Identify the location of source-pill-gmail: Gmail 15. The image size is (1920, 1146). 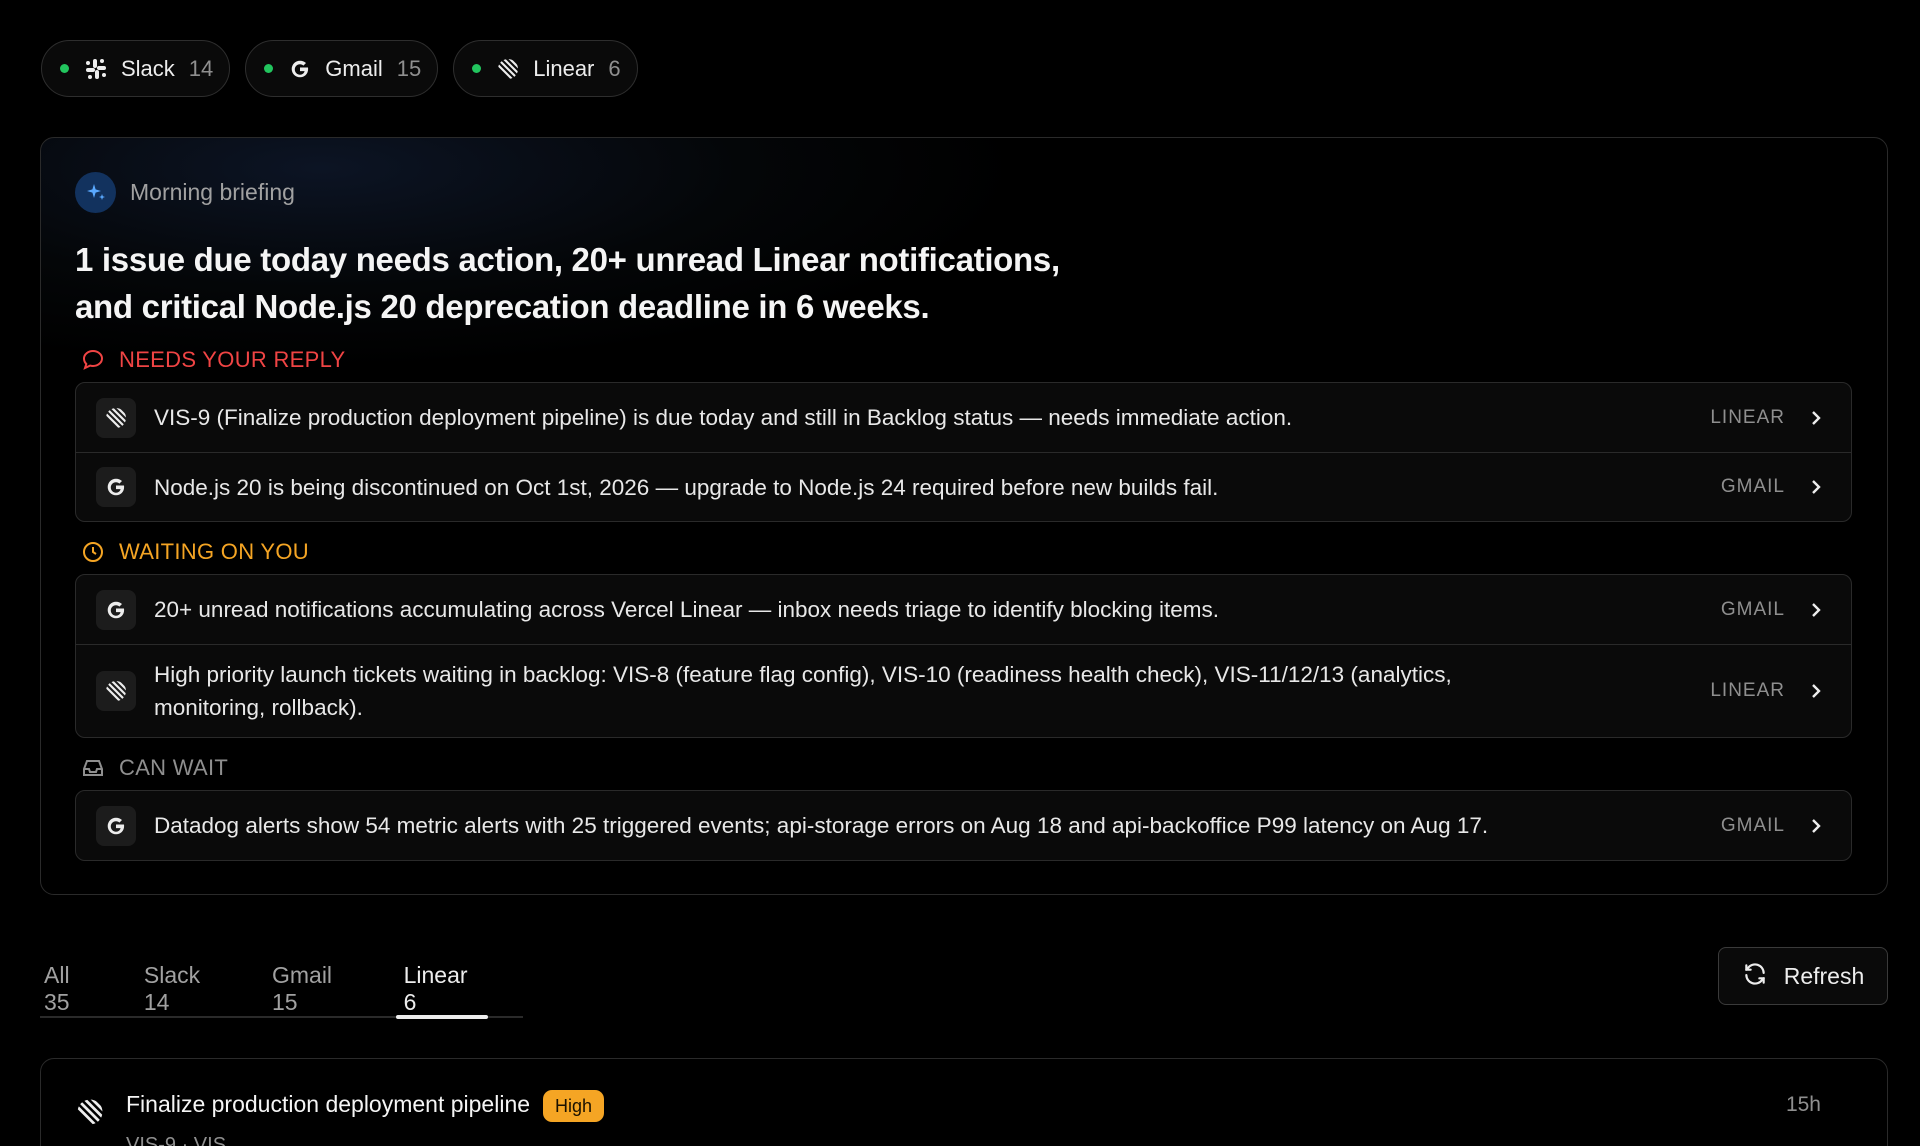
(342, 68).